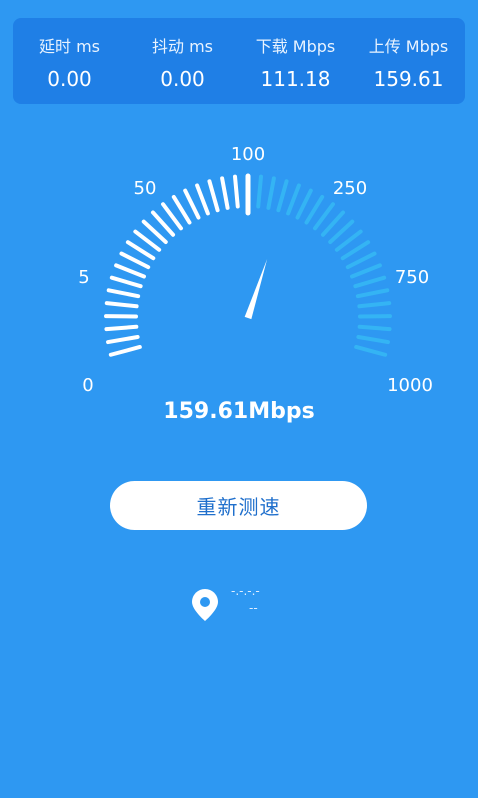 The width and height of the screenshot is (478, 798). I want to click on gauge-label-750: 750, so click(412, 277).